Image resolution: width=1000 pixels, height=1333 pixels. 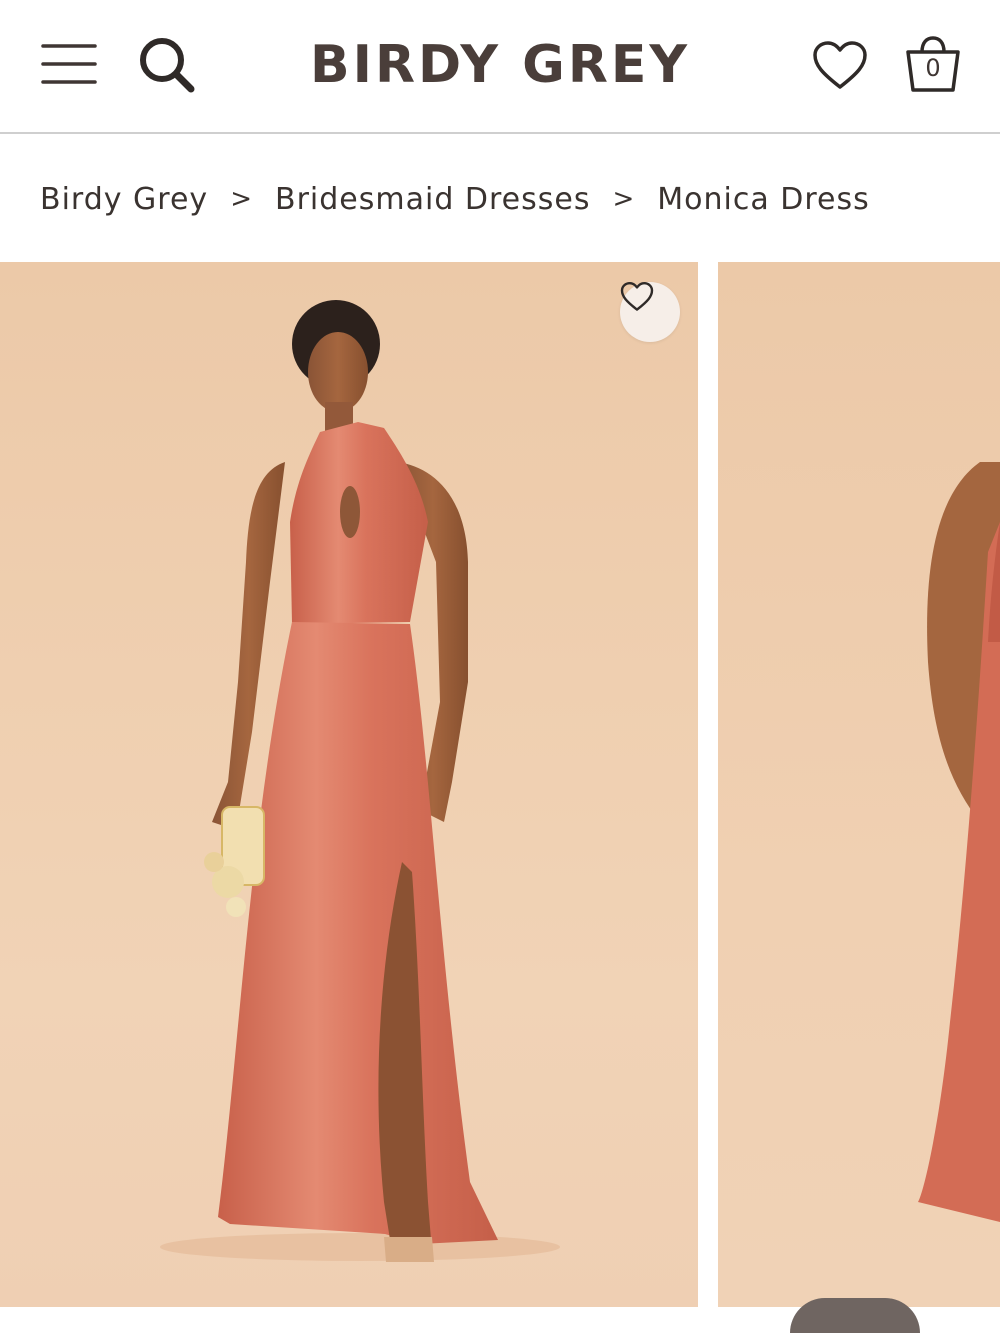 What do you see at coordinates (432, 199) in the screenshot?
I see `breadcrumb-item-category: Bridesmaid Dresses` at bounding box center [432, 199].